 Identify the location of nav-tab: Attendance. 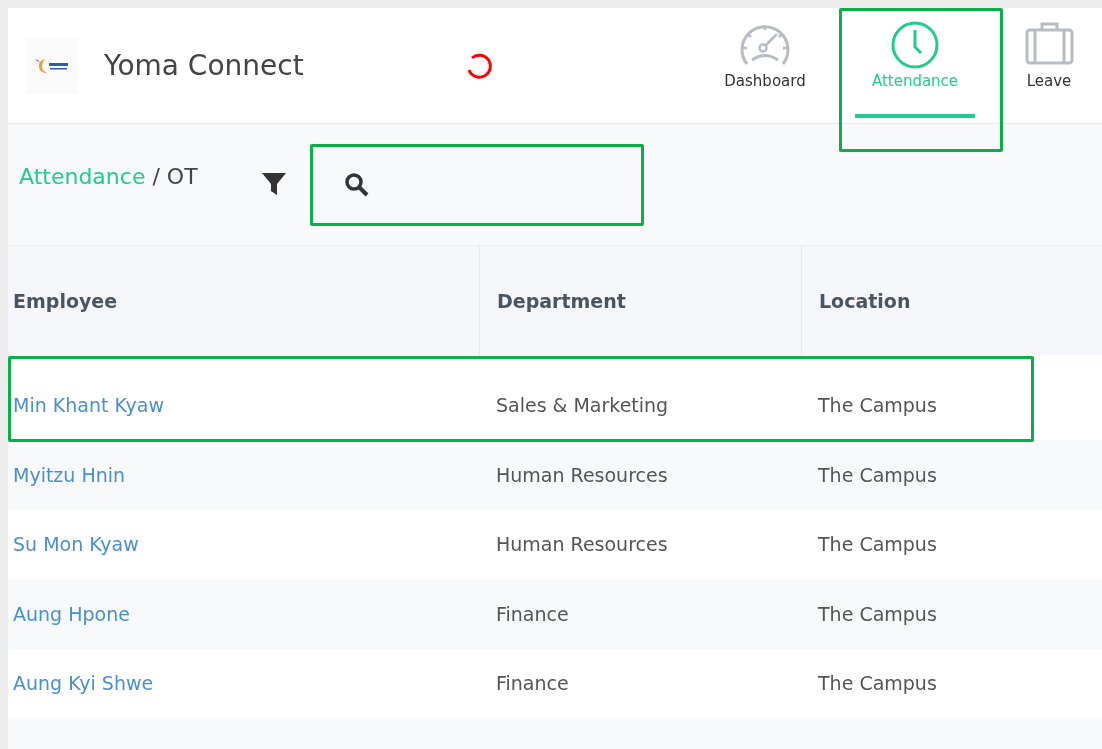
(915, 65).